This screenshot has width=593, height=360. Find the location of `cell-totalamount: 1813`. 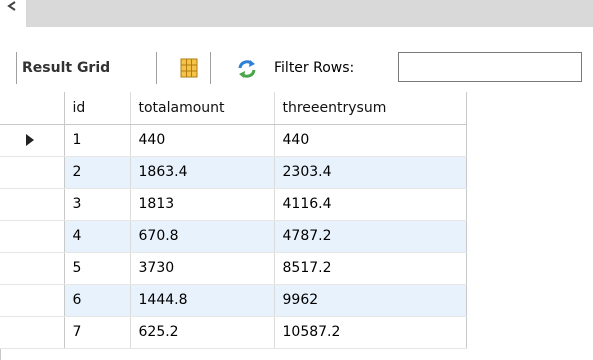

cell-totalamount: 1813 is located at coordinates (202, 204).